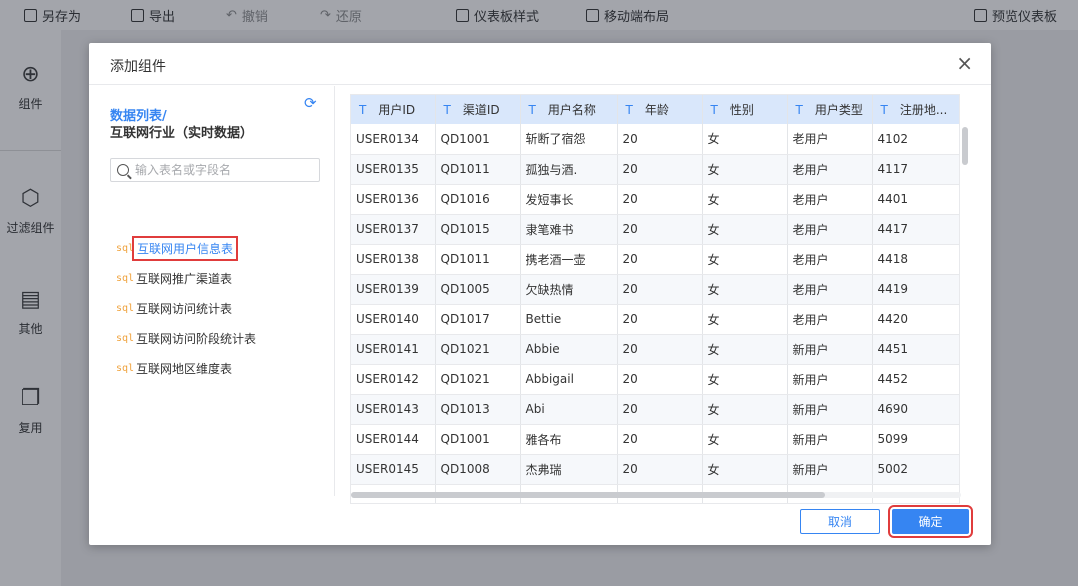 Image resolution: width=1078 pixels, height=586 pixels. I want to click on top-toolbar: 另存为 导出 ↶ 撤销 ↷ 还原 仪表板样式 移动端布局 预览仪表板, so click(539, 15).